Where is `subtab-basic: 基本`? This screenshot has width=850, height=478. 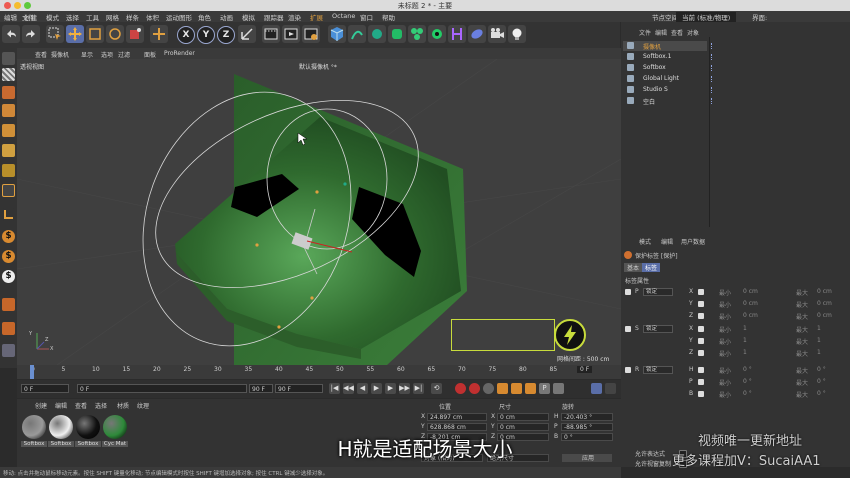 subtab-basic: 基本 is located at coordinates (633, 267).